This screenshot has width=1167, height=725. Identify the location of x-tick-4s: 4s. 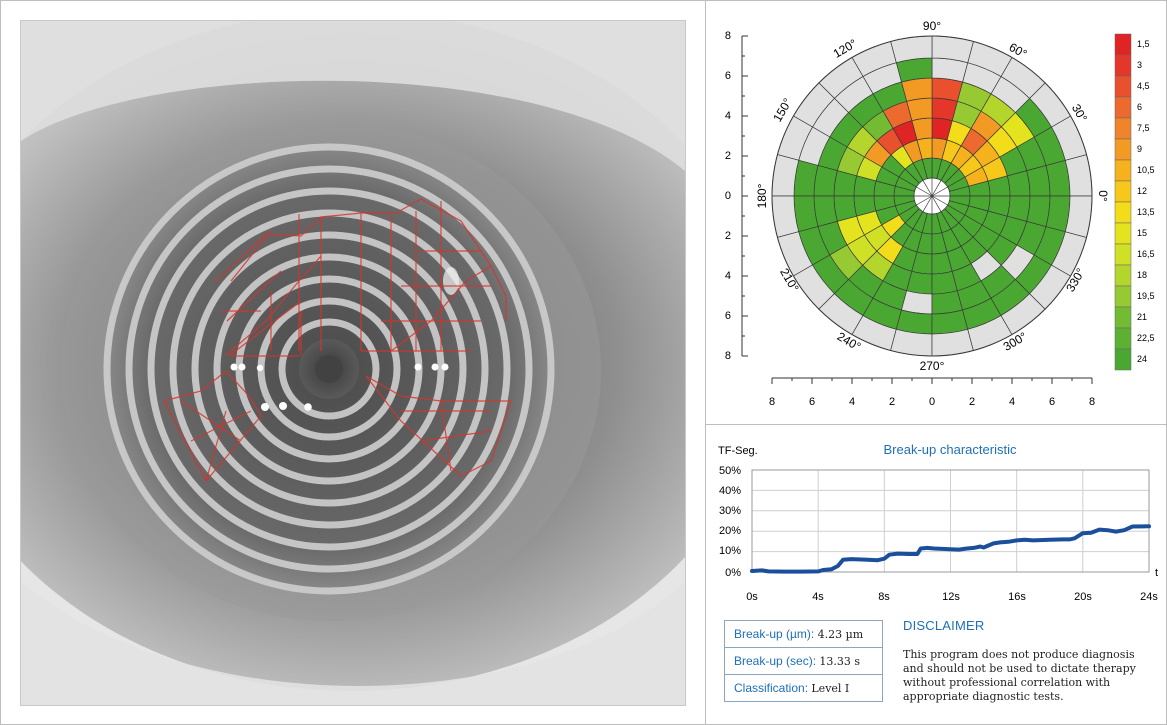
(818, 597).